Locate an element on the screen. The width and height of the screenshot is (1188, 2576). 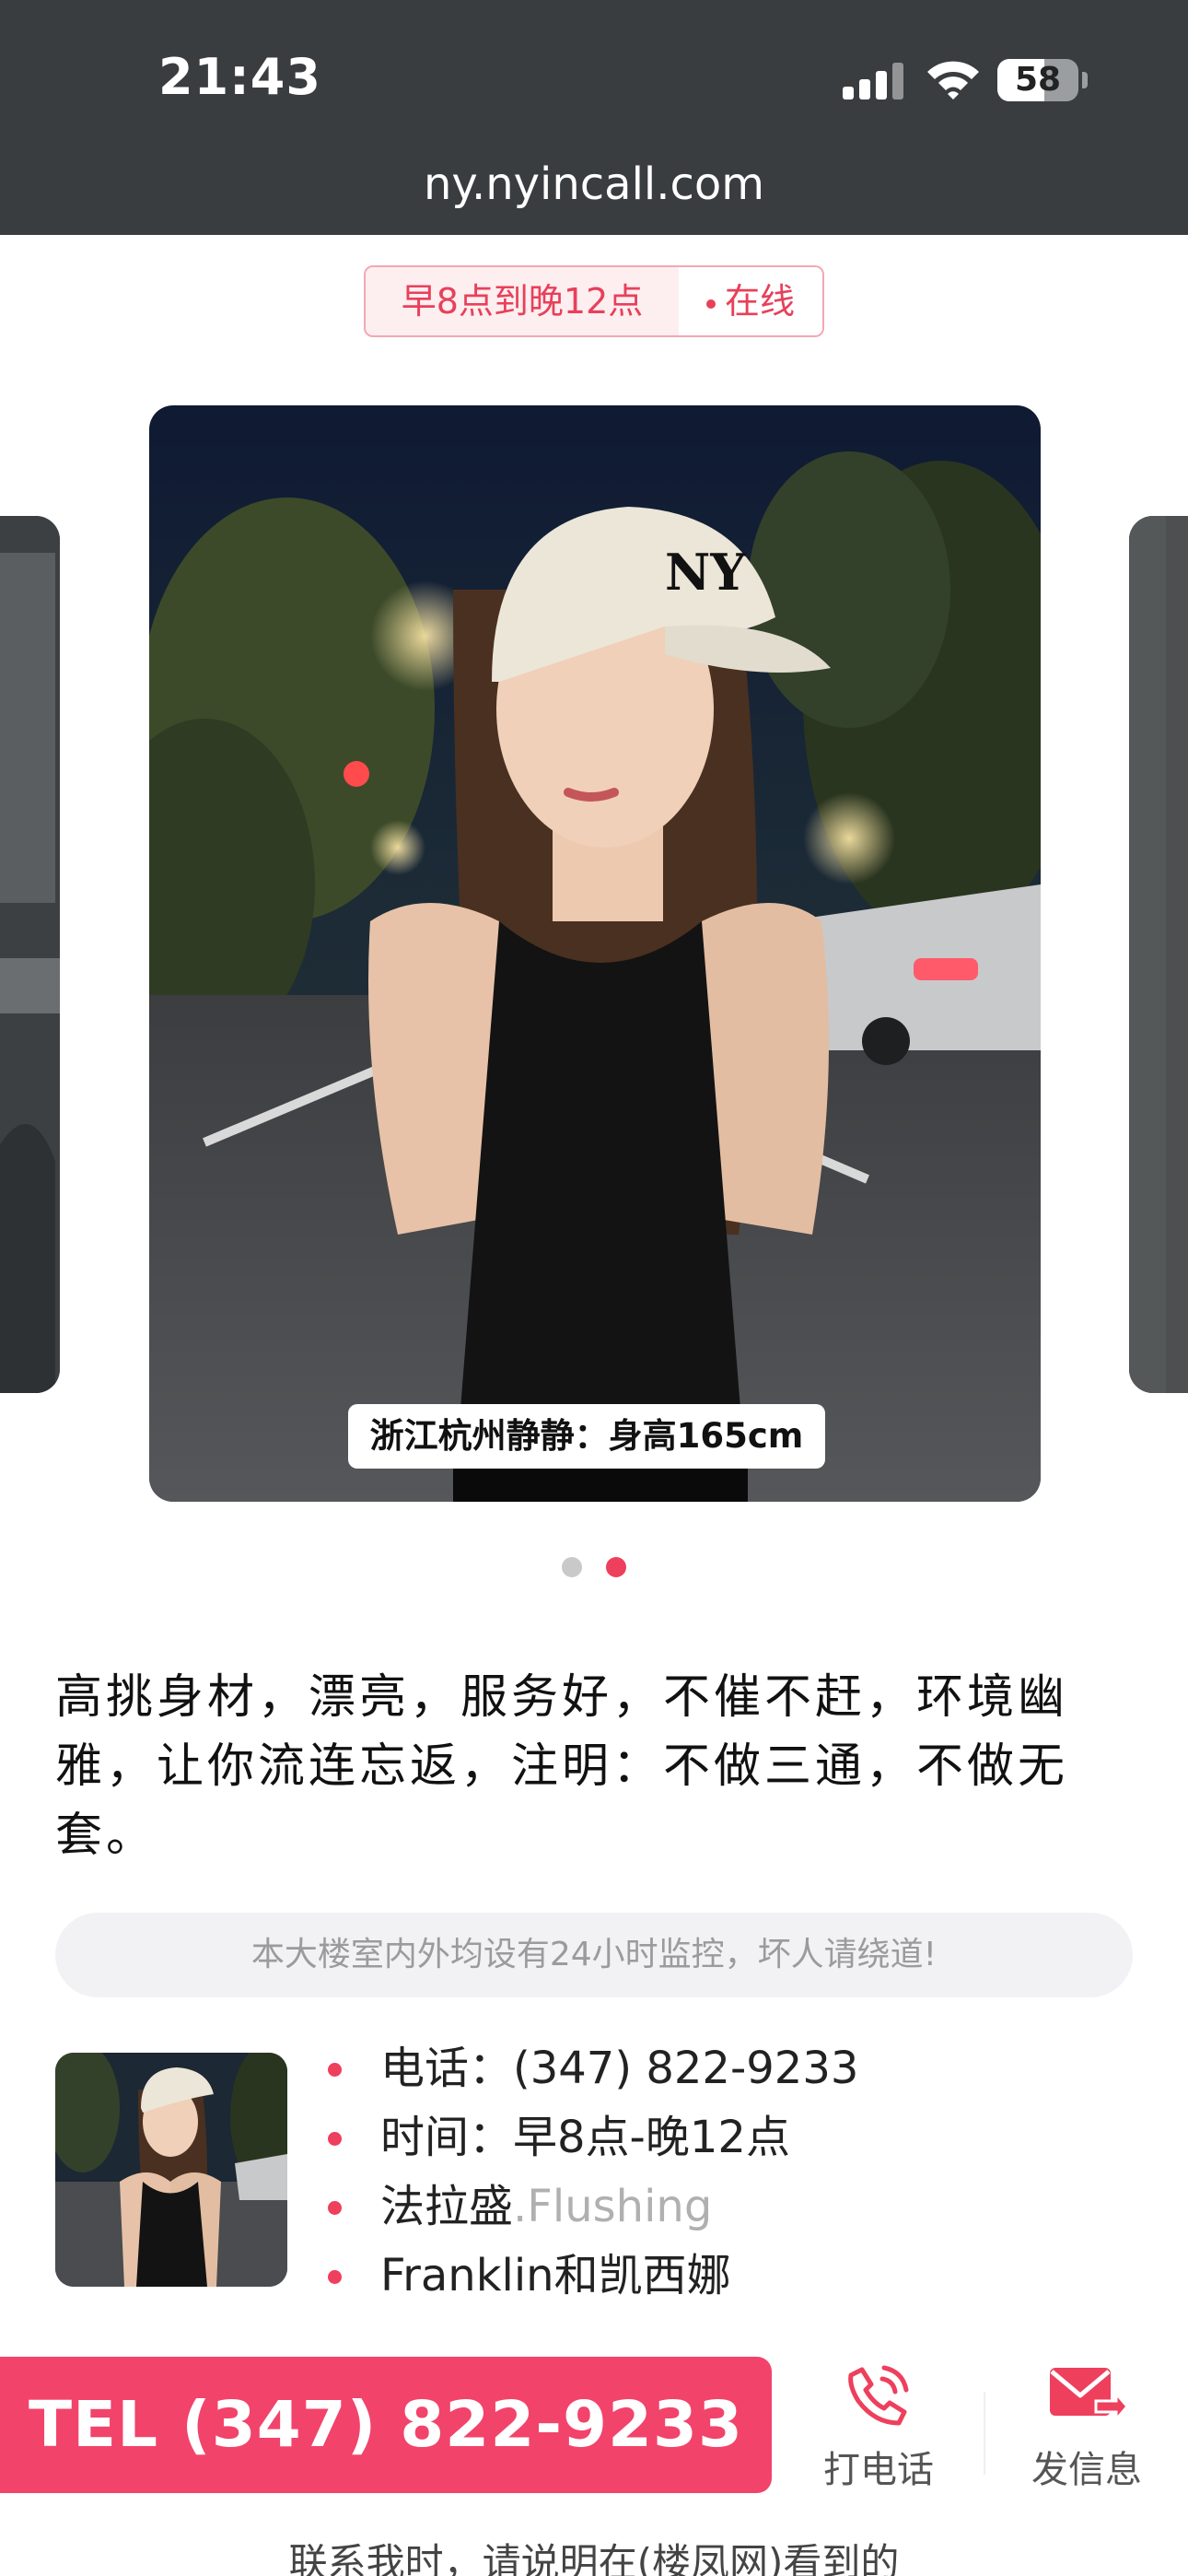
send-message-icon is located at coordinates (1089, 2396).